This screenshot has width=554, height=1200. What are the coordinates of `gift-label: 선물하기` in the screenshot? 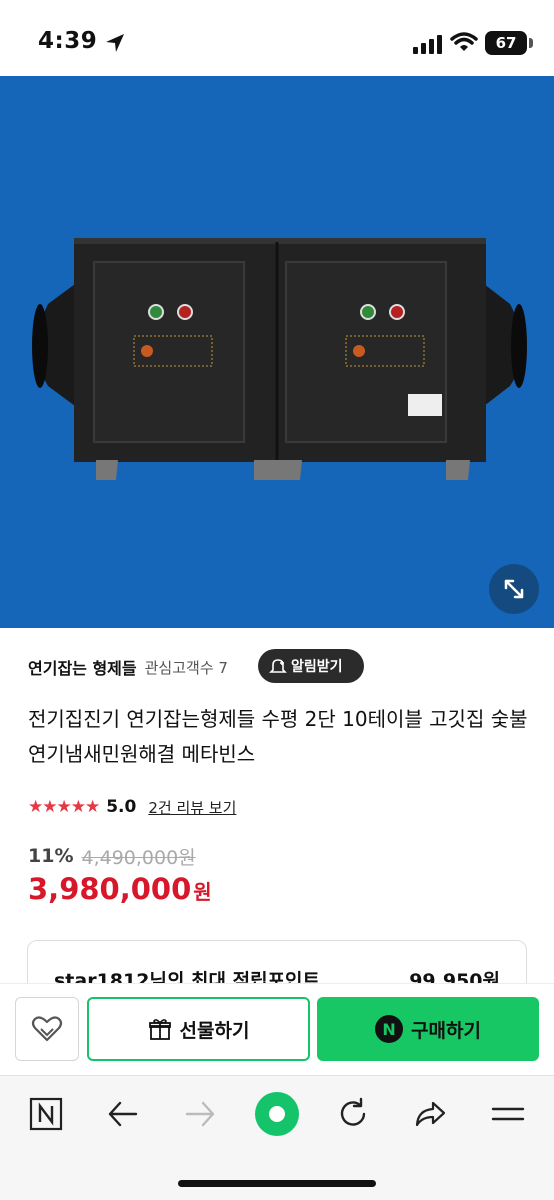 It's located at (214, 1030).